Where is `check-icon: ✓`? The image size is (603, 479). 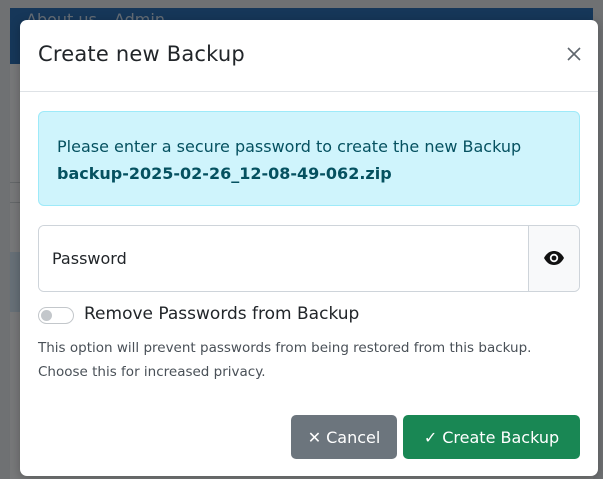 check-icon: ✓ is located at coordinates (430, 437).